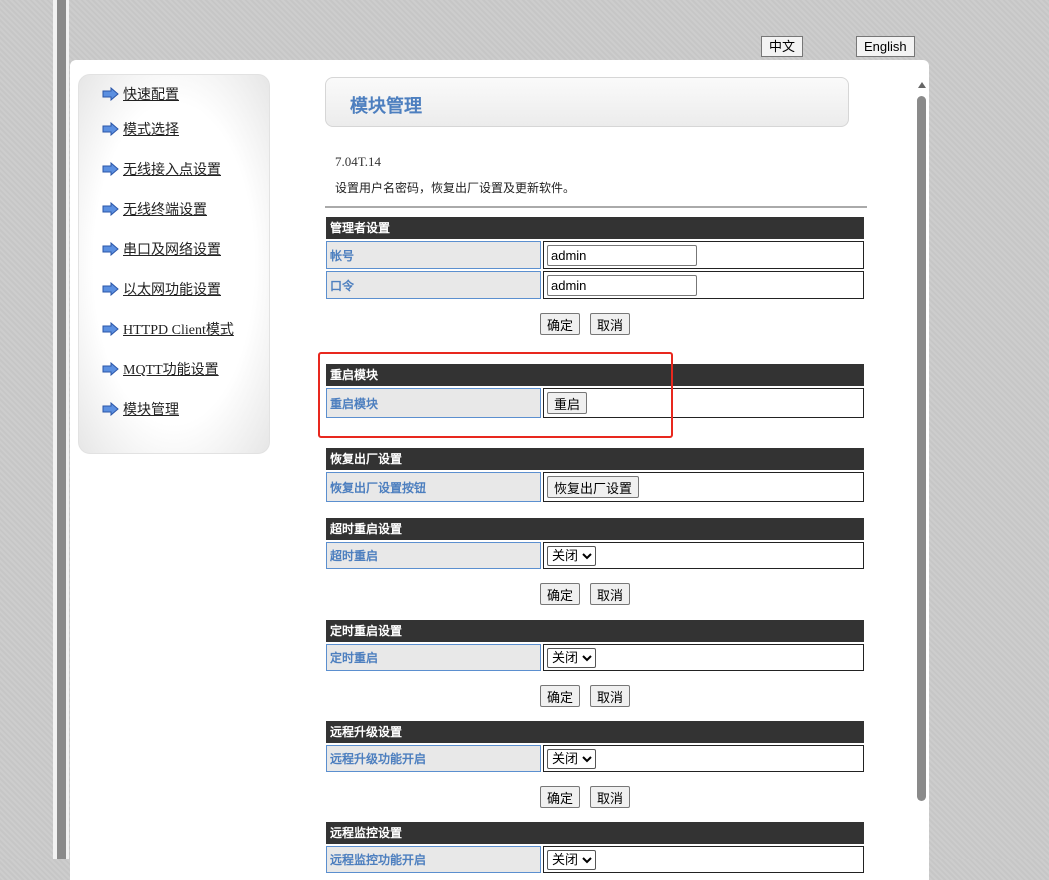 This screenshot has width=1049, height=880. What do you see at coordinates (595, 631) in the screenshot?
I see `section-header: 定时重启设置` at bounding box center [595, 631].